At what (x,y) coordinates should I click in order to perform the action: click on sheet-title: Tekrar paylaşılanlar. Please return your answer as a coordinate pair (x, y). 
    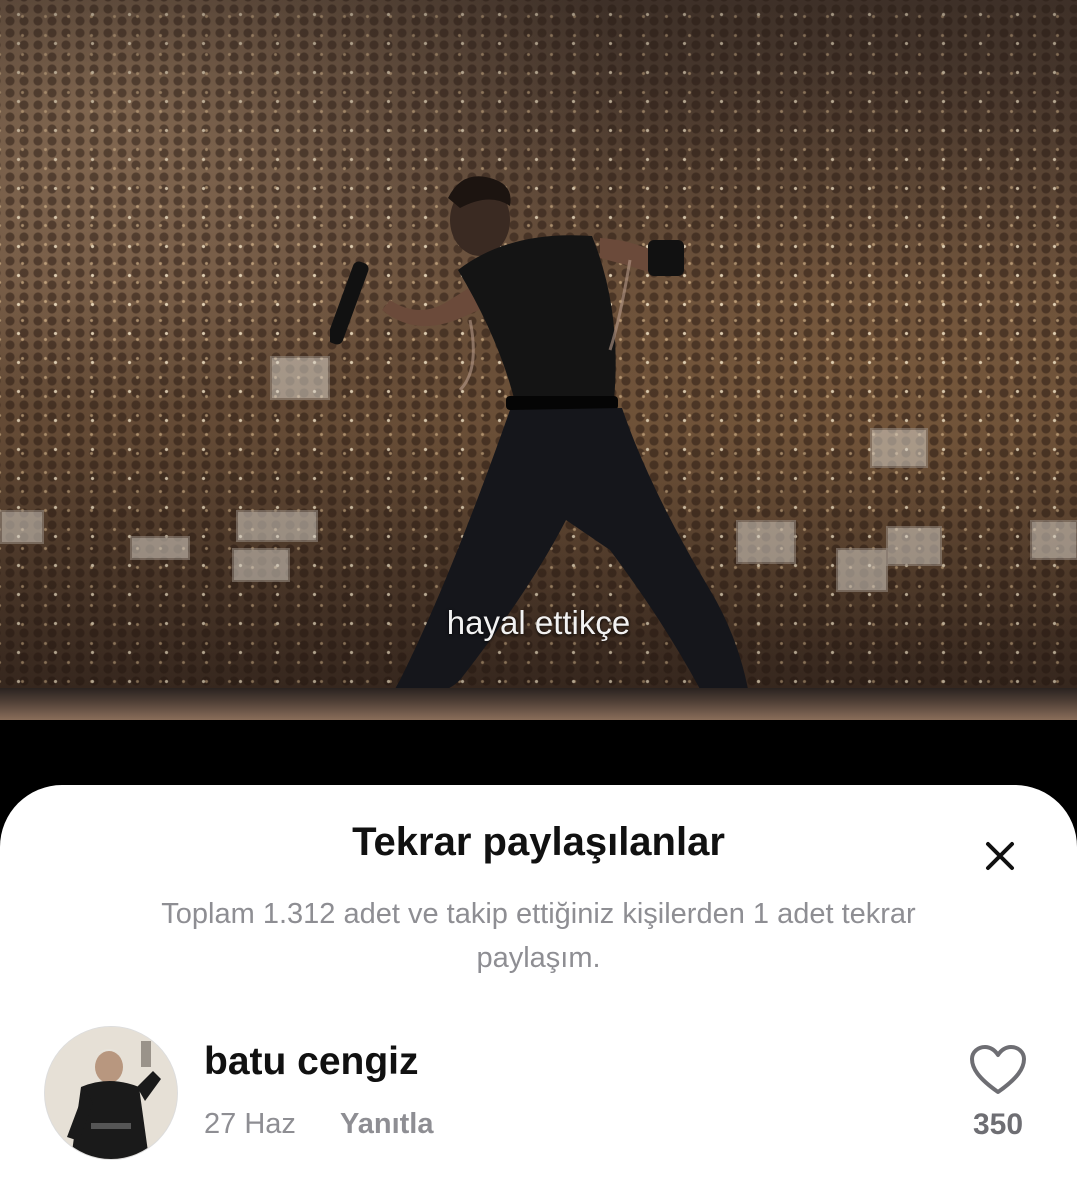
    Looking at the image, I should click on (538, 842).